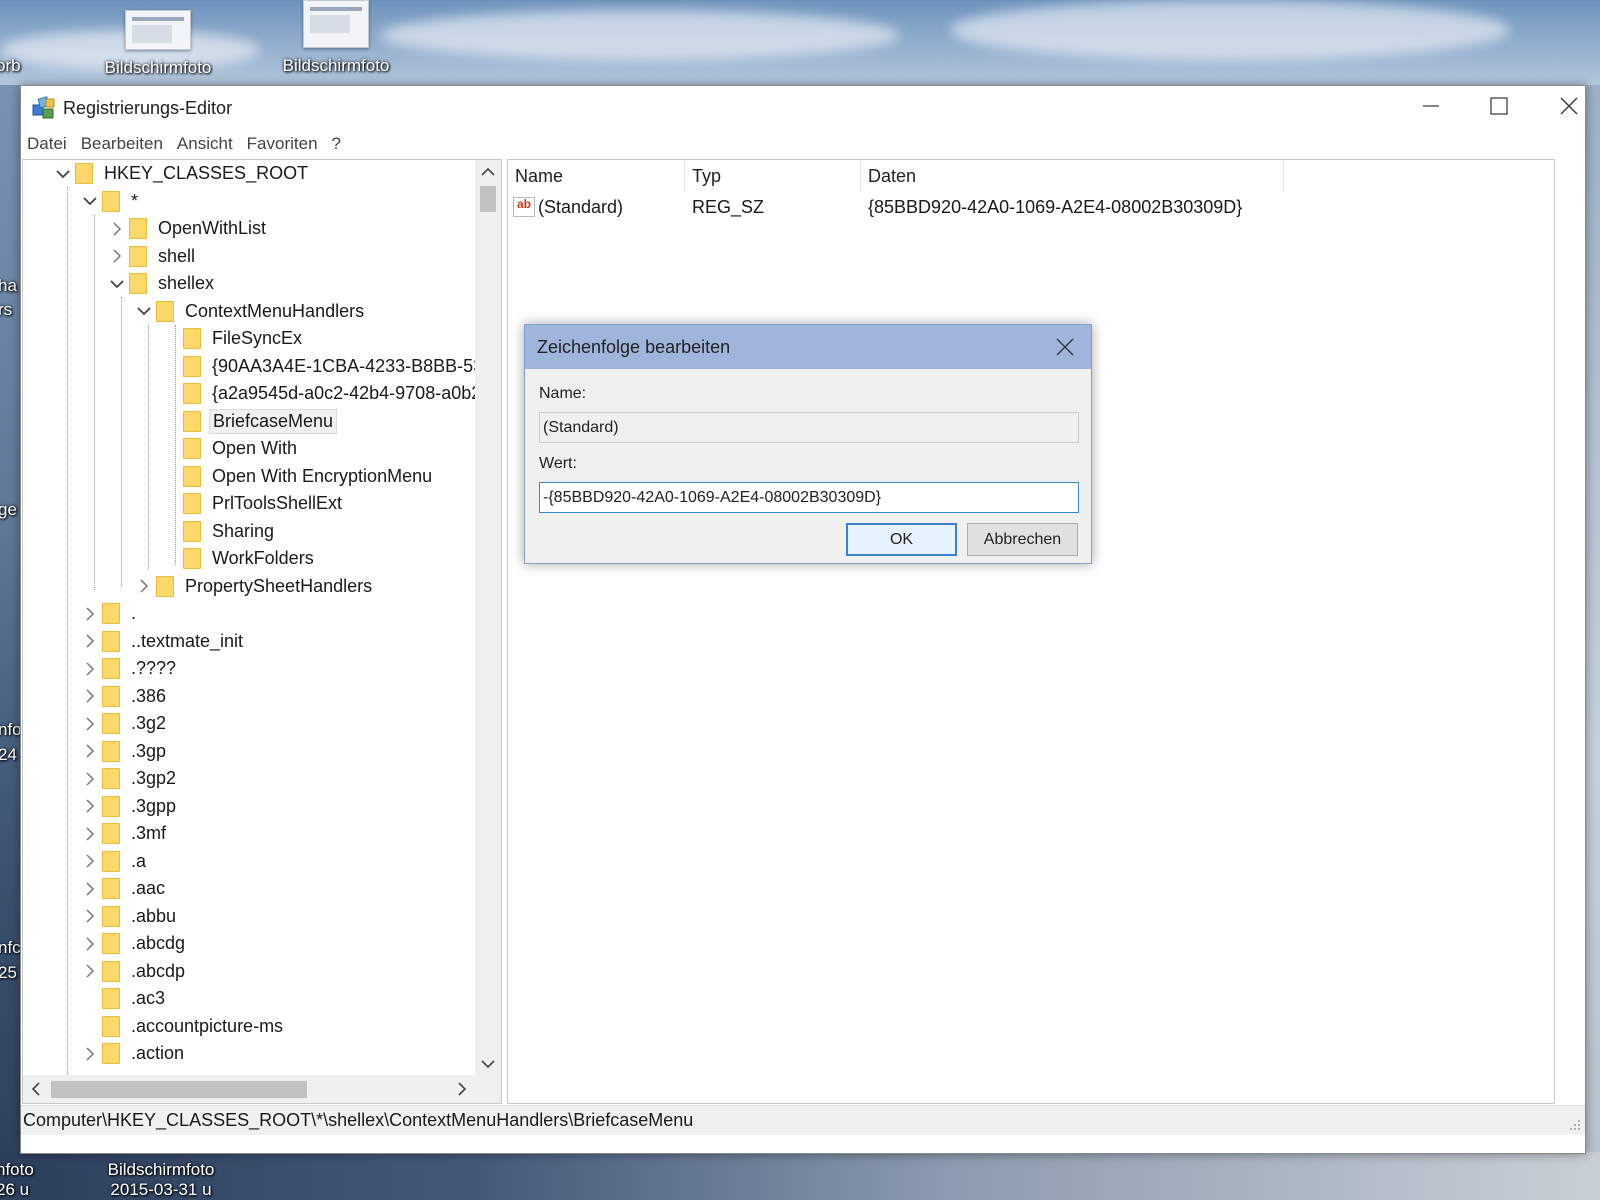  Describe the element at coordinates (123, 696) in the screenshot. I see `tree-item: .386` at that location.